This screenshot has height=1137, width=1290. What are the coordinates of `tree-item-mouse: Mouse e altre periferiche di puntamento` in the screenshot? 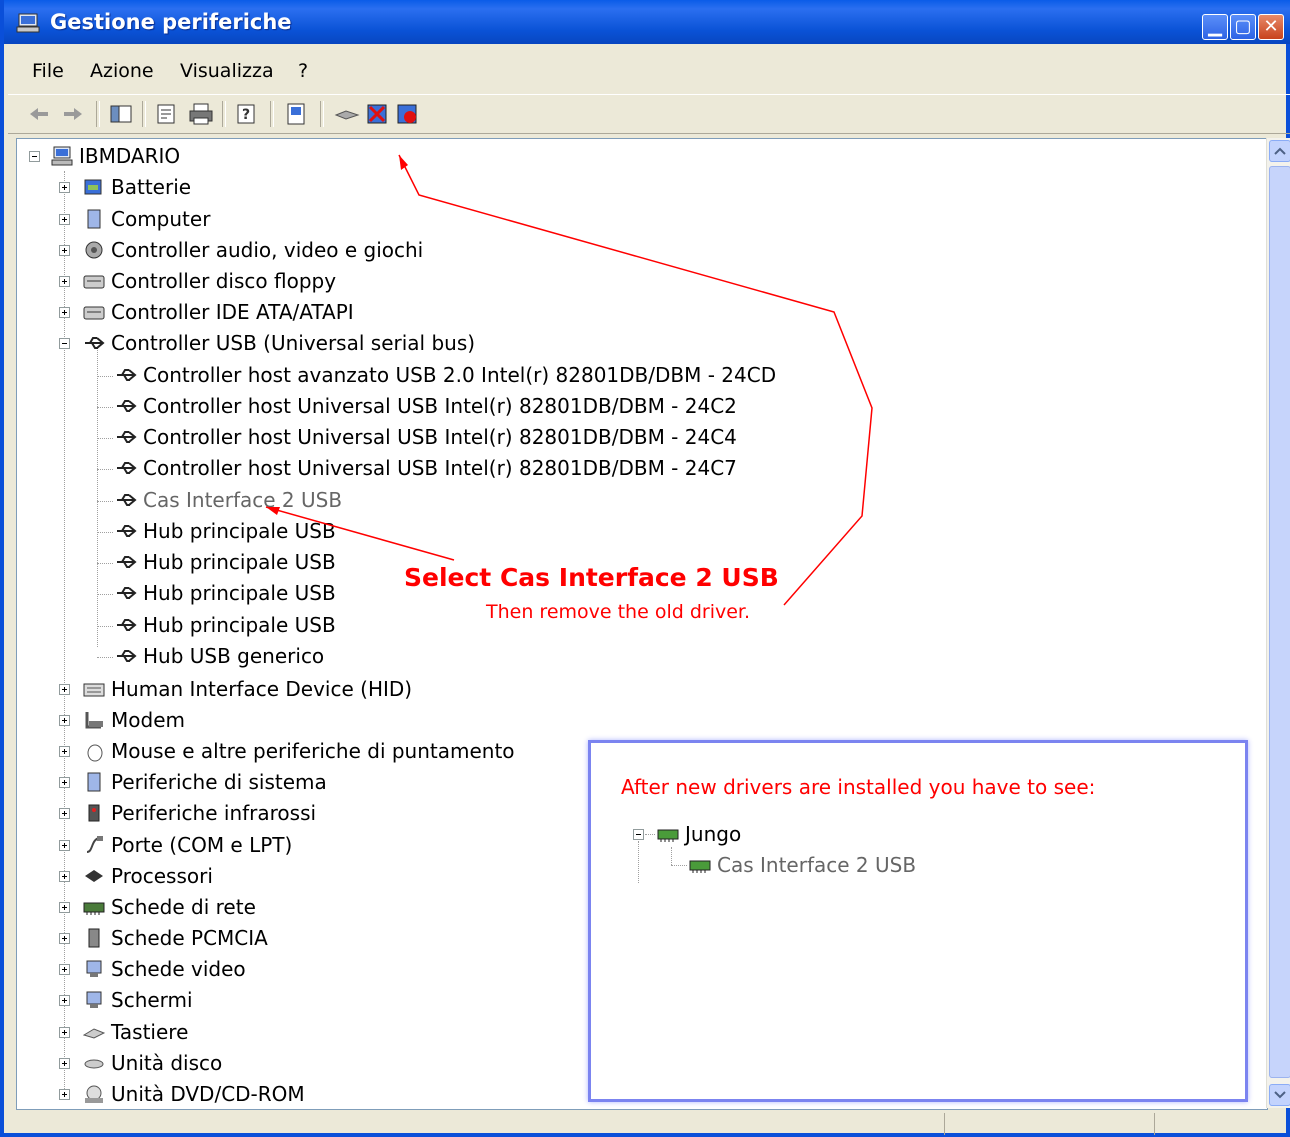 It's located at (299, 751).